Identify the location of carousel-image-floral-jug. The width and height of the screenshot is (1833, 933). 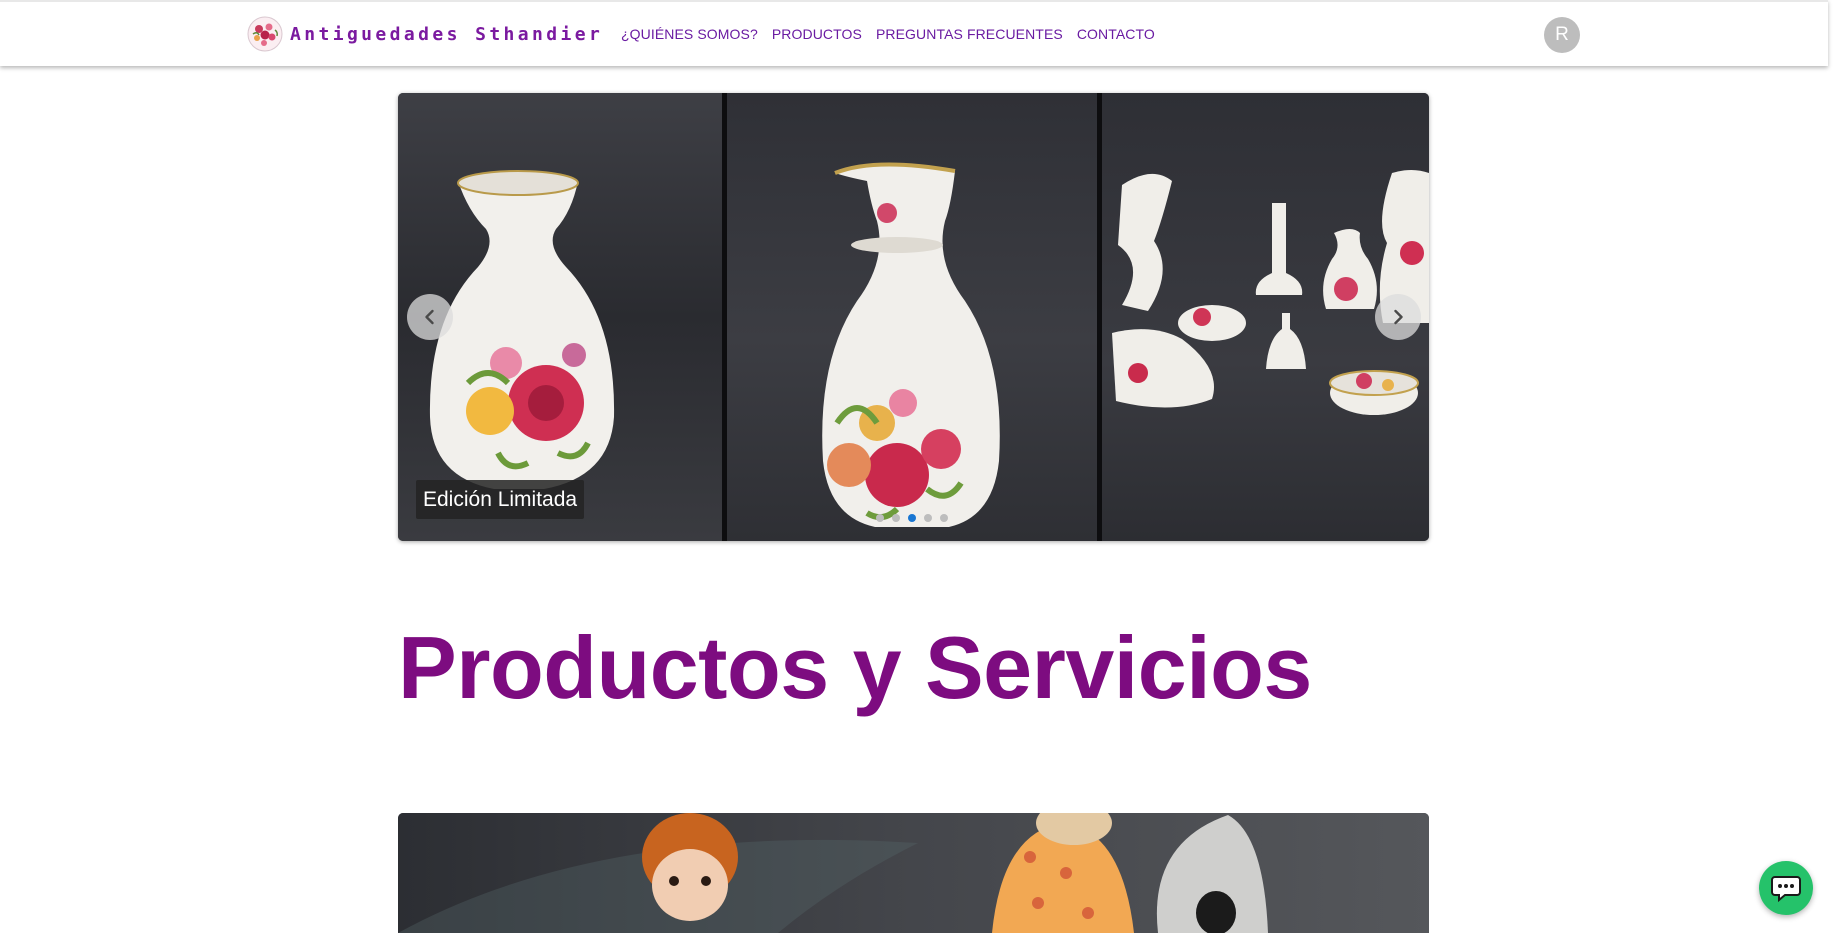
(912, 317).